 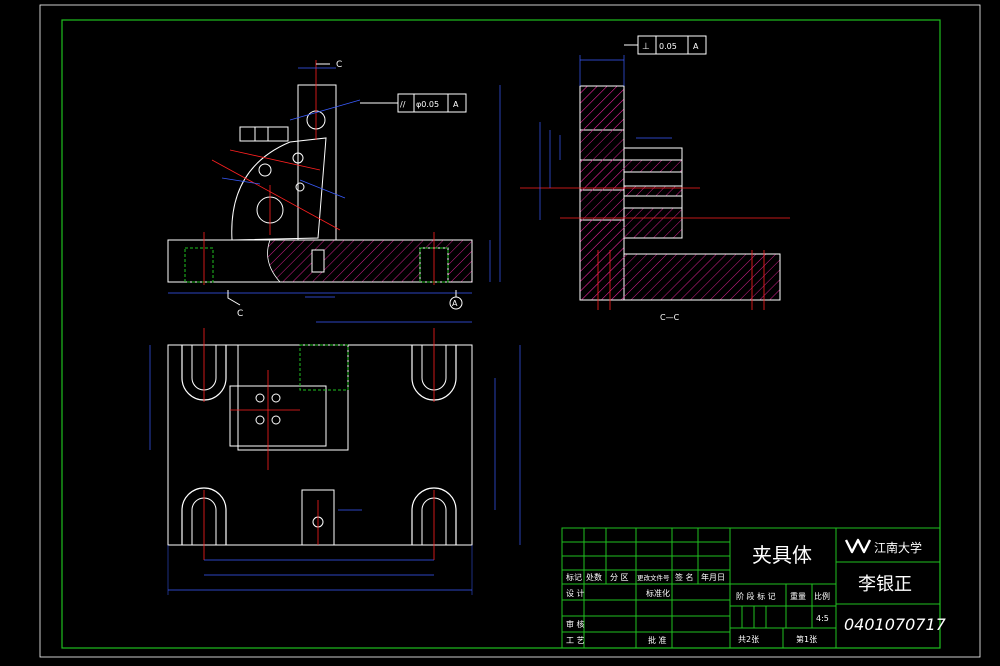 What do you see at coordinates (334, 185) in the screenshot?
I see `front-view` at bounding box center [334, 185].